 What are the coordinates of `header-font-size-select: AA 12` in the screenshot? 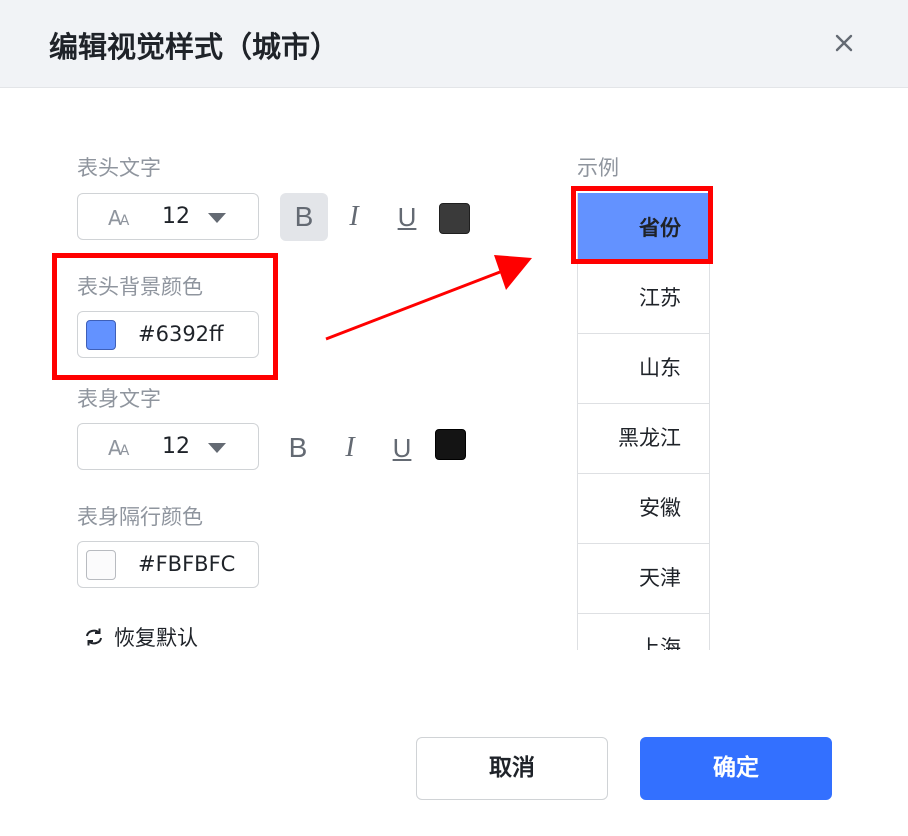 It's located at (168, 216).